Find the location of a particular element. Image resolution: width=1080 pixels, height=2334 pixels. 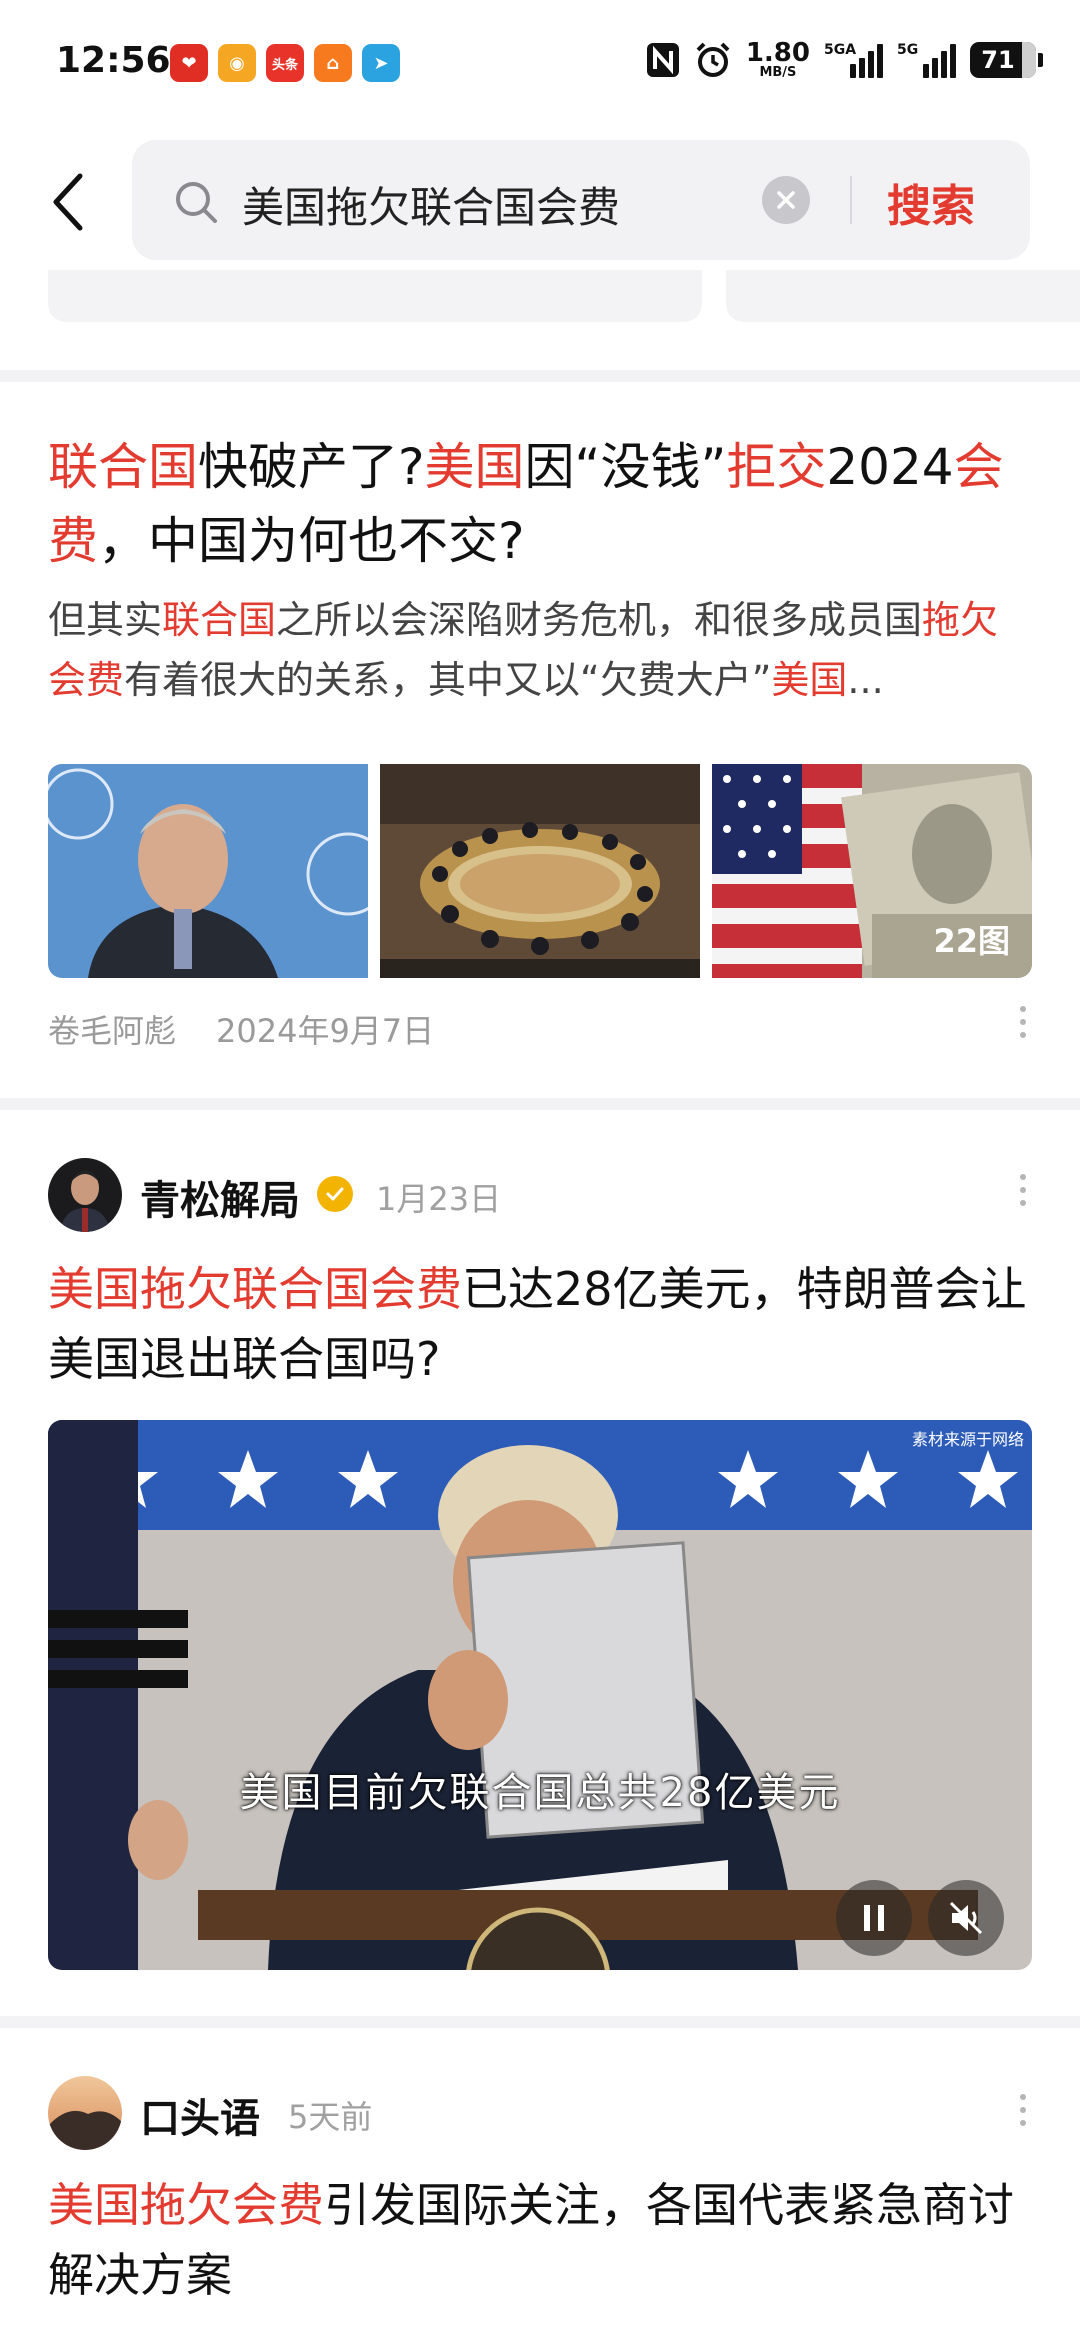

article-title-highlight: 拒交 is located at coordinates (776, 467).